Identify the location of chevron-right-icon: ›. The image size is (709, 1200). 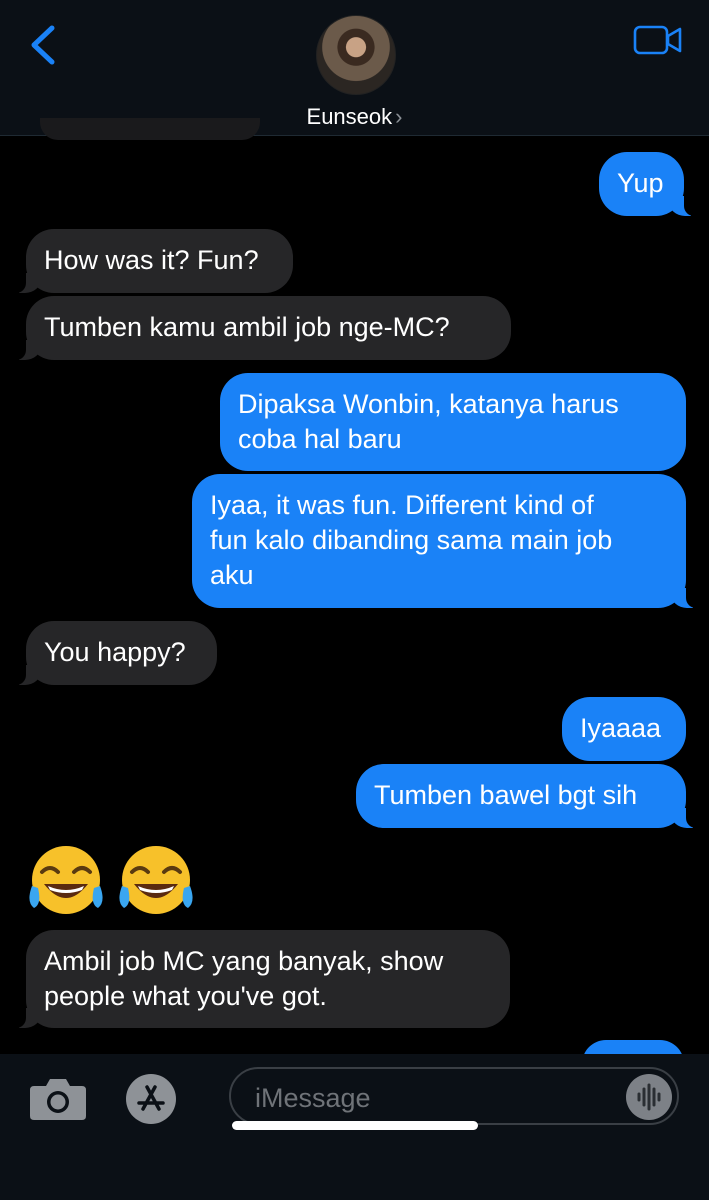
(399, 116).